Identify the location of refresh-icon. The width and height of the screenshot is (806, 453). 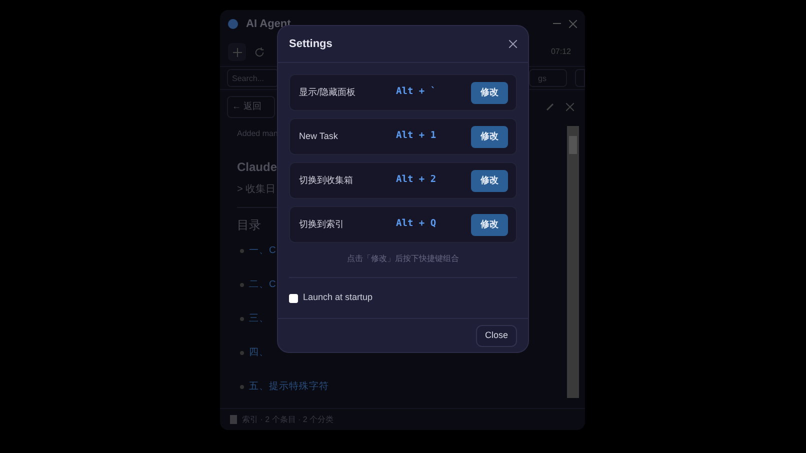
(259, 52).